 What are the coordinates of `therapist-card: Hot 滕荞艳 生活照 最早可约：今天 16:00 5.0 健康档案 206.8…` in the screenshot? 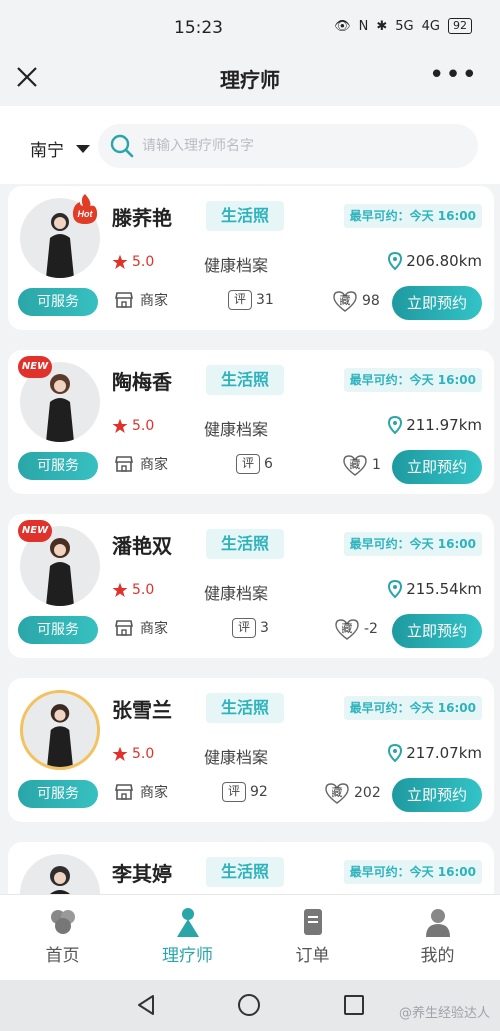 It's located at (251, 258).